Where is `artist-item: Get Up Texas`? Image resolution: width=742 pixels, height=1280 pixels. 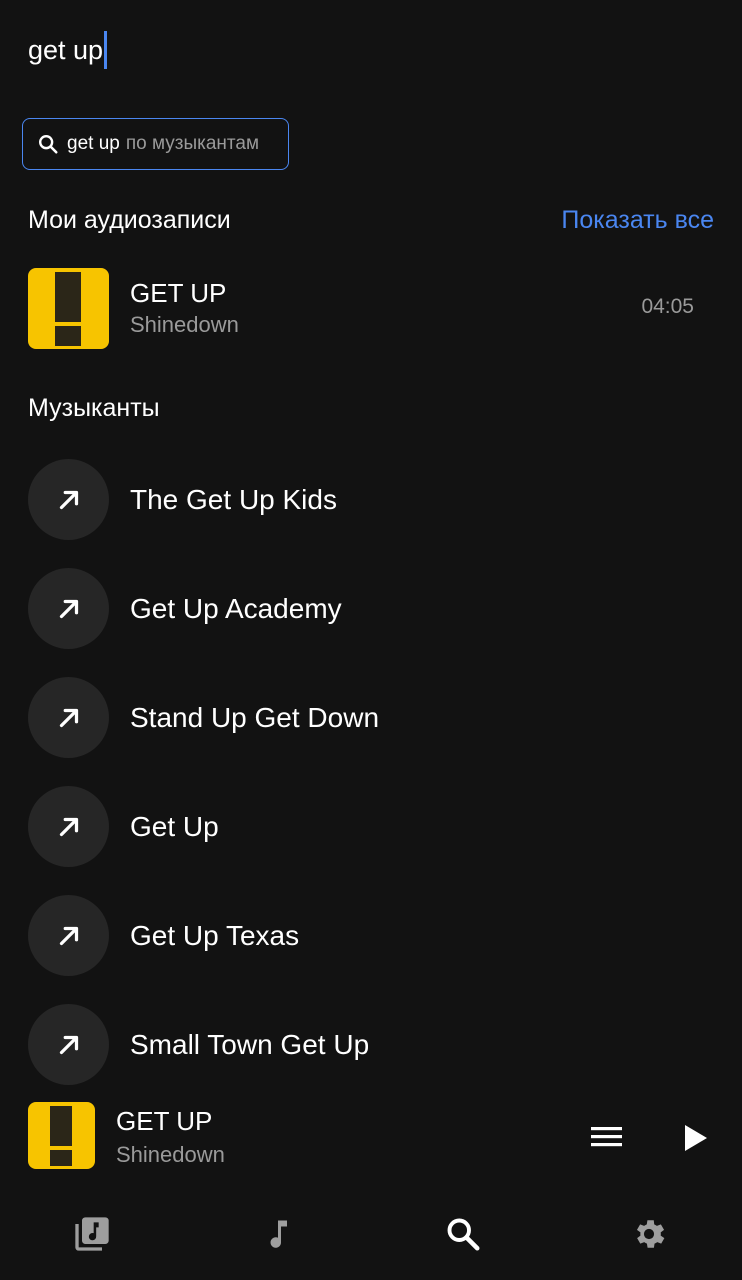 artist-item: Get Up Texas is located at coordinates (371, 936).